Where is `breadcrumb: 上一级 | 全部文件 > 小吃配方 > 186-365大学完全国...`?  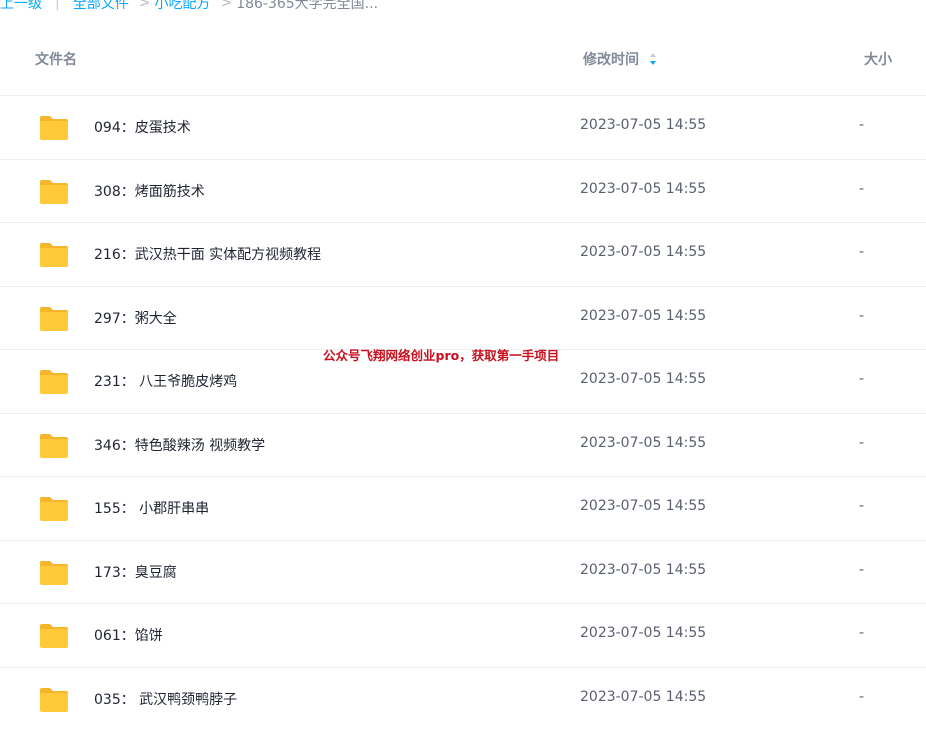
breadcrumb: 上一级 | 全部文件 > 小吃配方 > 186-365大学完全国... is located at coordinates (189, 7).